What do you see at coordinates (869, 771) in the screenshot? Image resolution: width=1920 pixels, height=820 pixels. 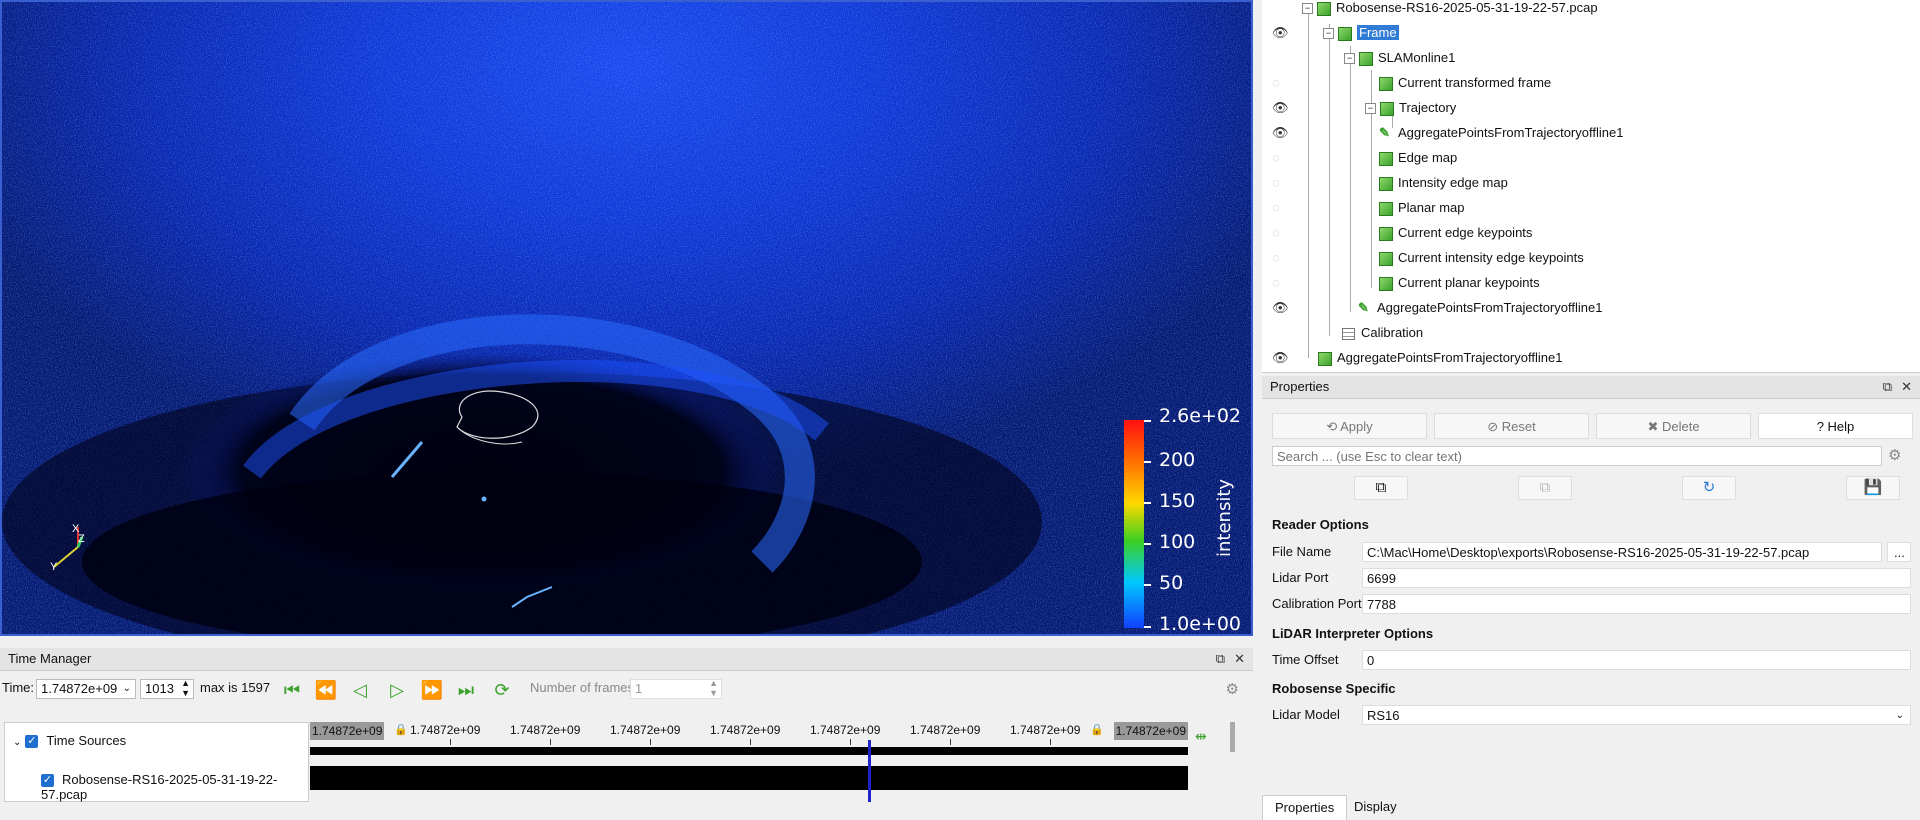 I see `current-time-cursor` at bounding box center [869, 771].